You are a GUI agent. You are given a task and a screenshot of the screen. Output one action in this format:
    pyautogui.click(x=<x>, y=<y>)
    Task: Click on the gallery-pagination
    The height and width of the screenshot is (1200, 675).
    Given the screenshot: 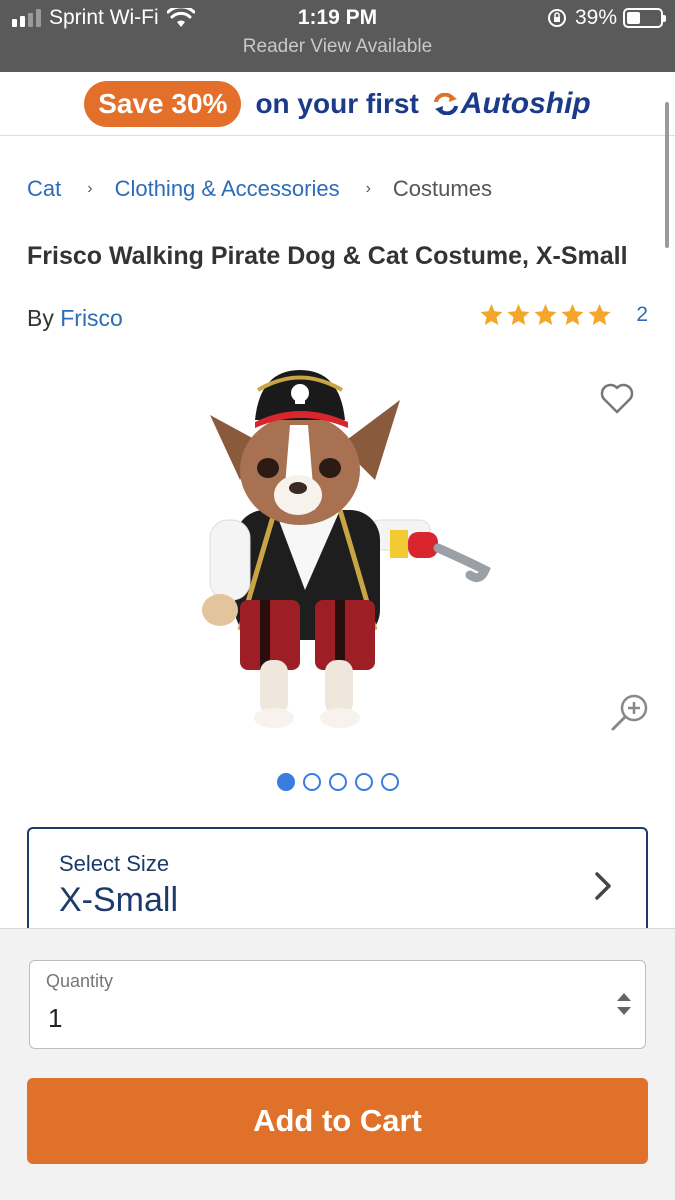 What is the action you would take?
    pyautogui.click(x=337, y=782)
    